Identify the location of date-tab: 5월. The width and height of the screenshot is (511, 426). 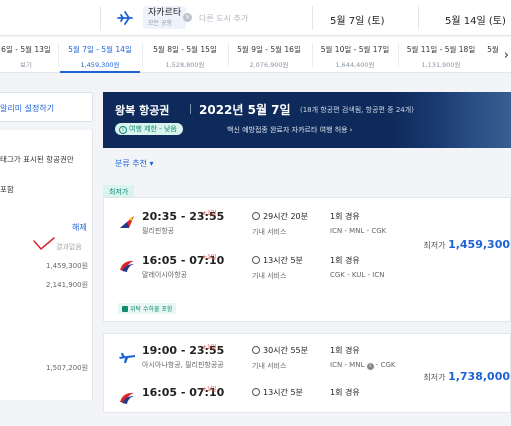
(493, 55).